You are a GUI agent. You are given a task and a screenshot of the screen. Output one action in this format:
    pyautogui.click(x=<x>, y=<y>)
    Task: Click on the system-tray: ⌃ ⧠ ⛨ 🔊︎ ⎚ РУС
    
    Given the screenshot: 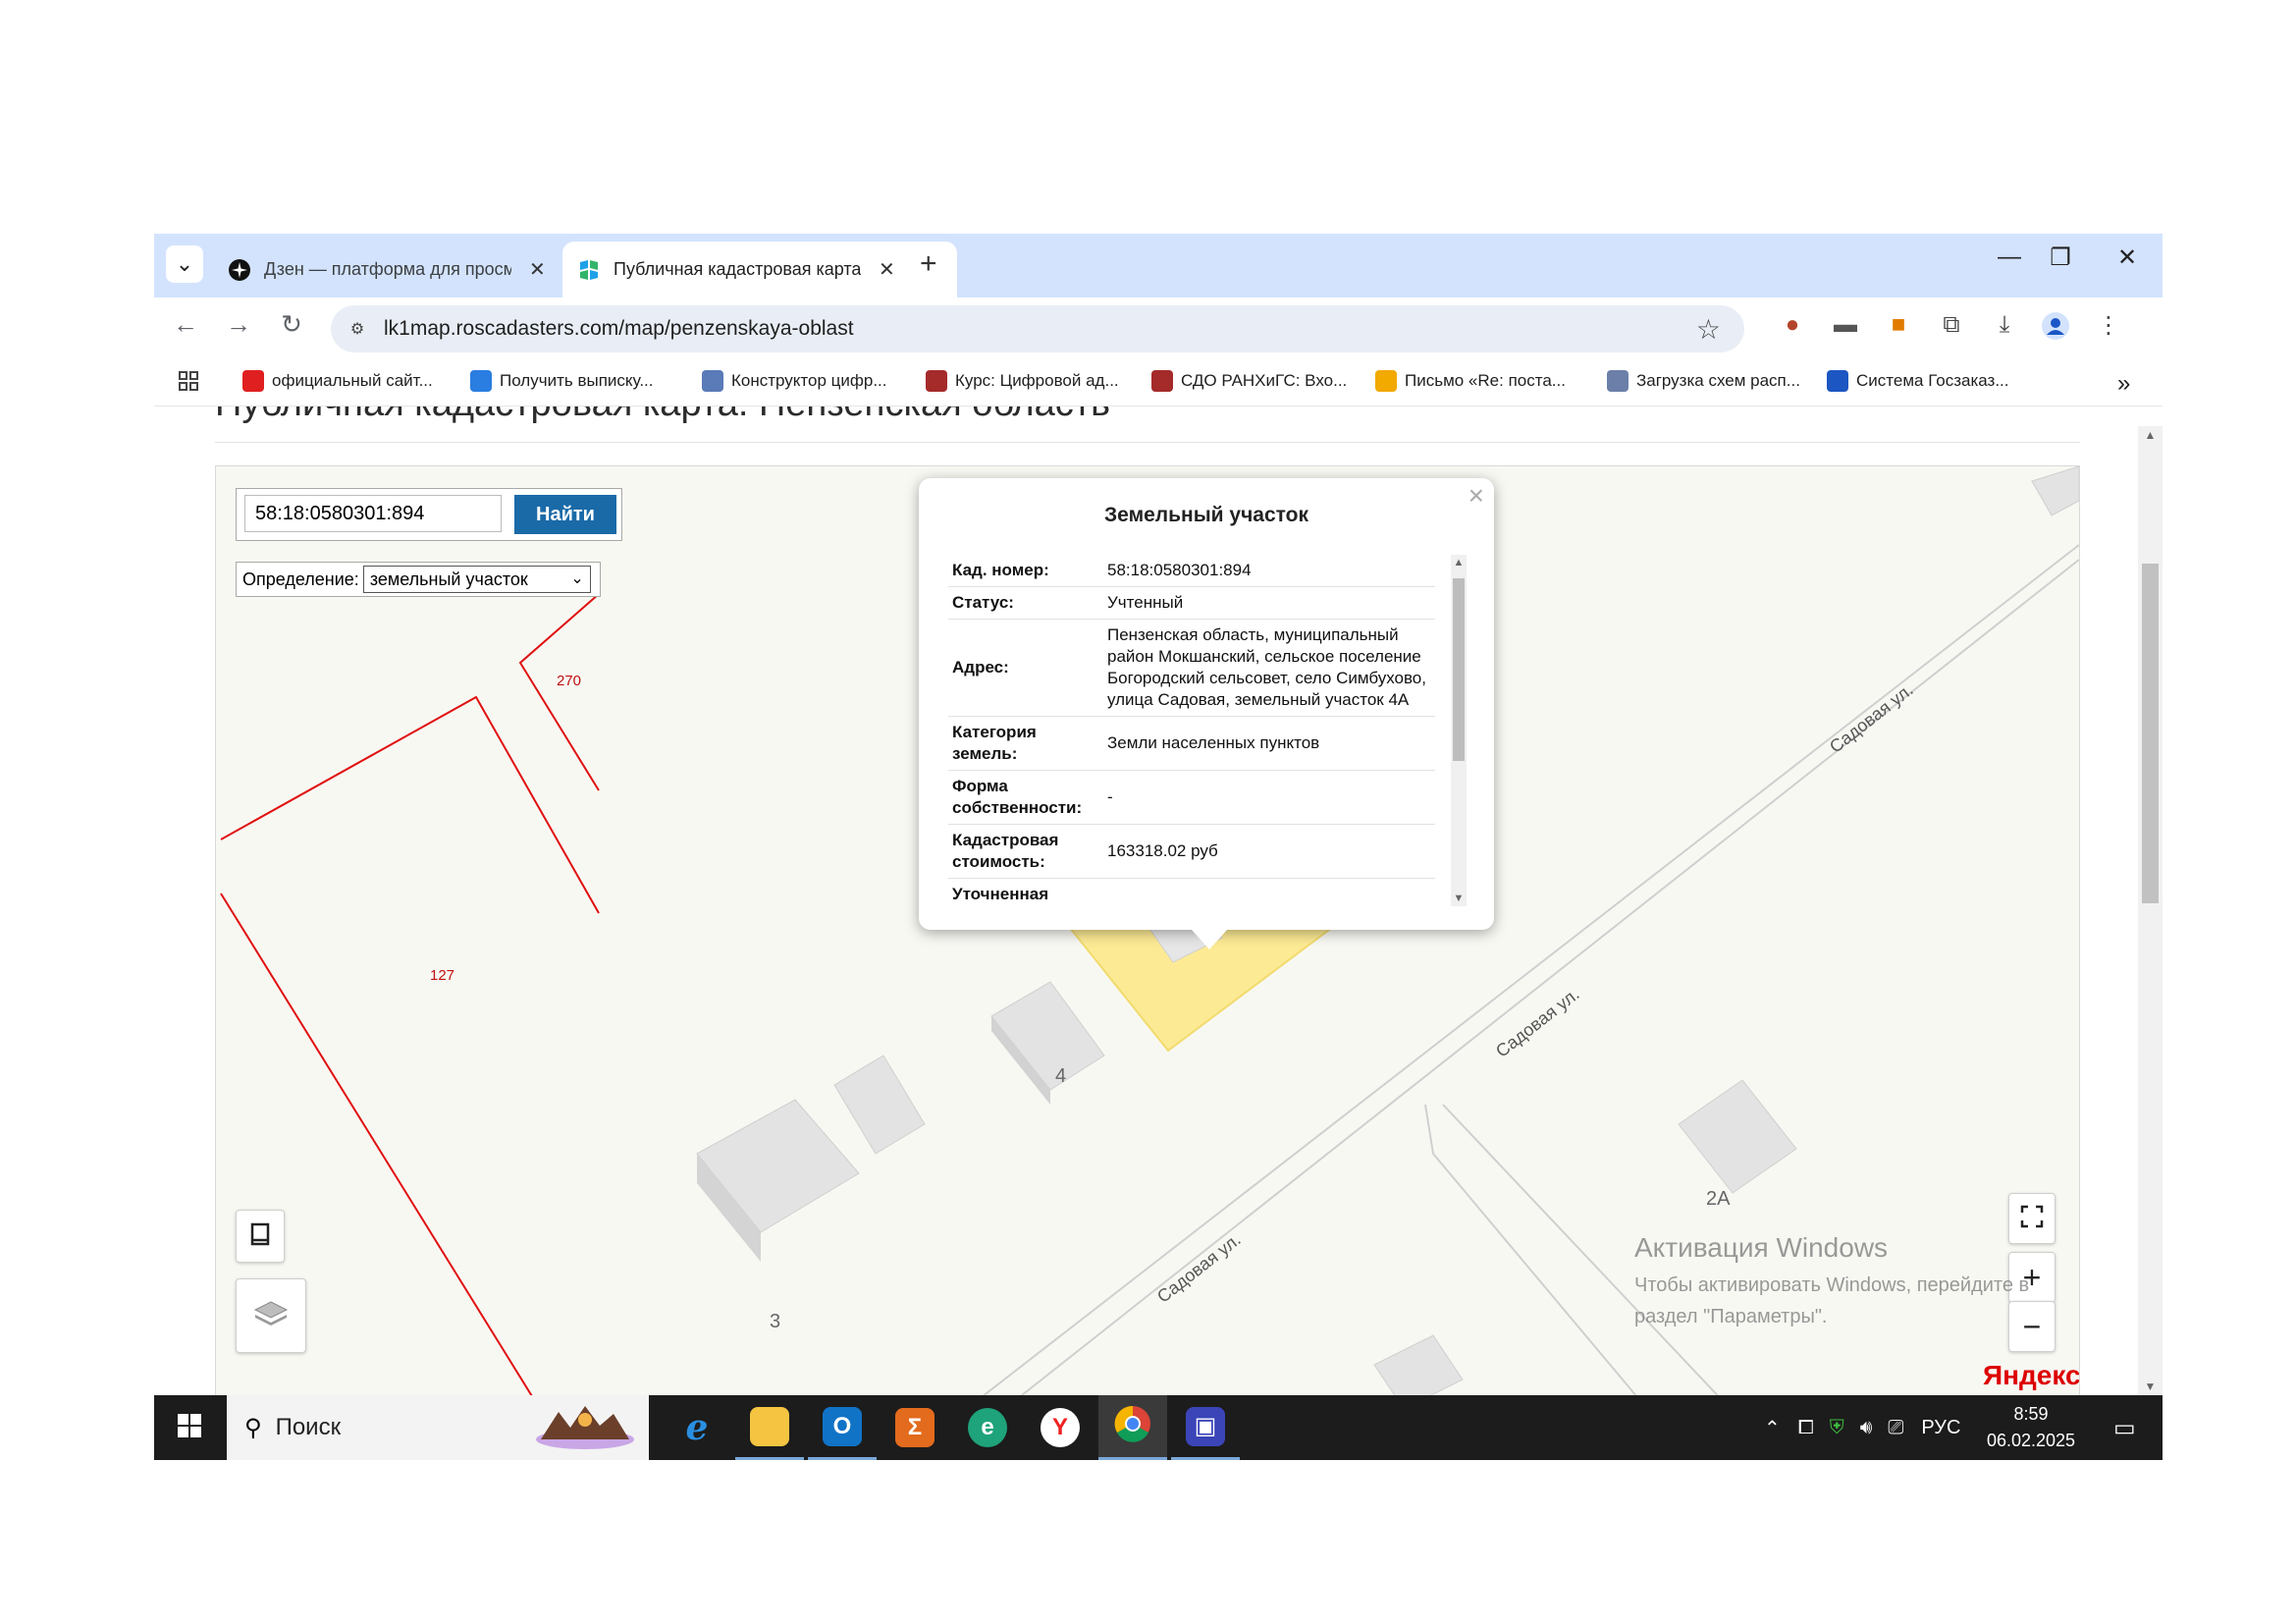 What is the action you would take?
    pyautogui.click(x=1862, y=1427)
    